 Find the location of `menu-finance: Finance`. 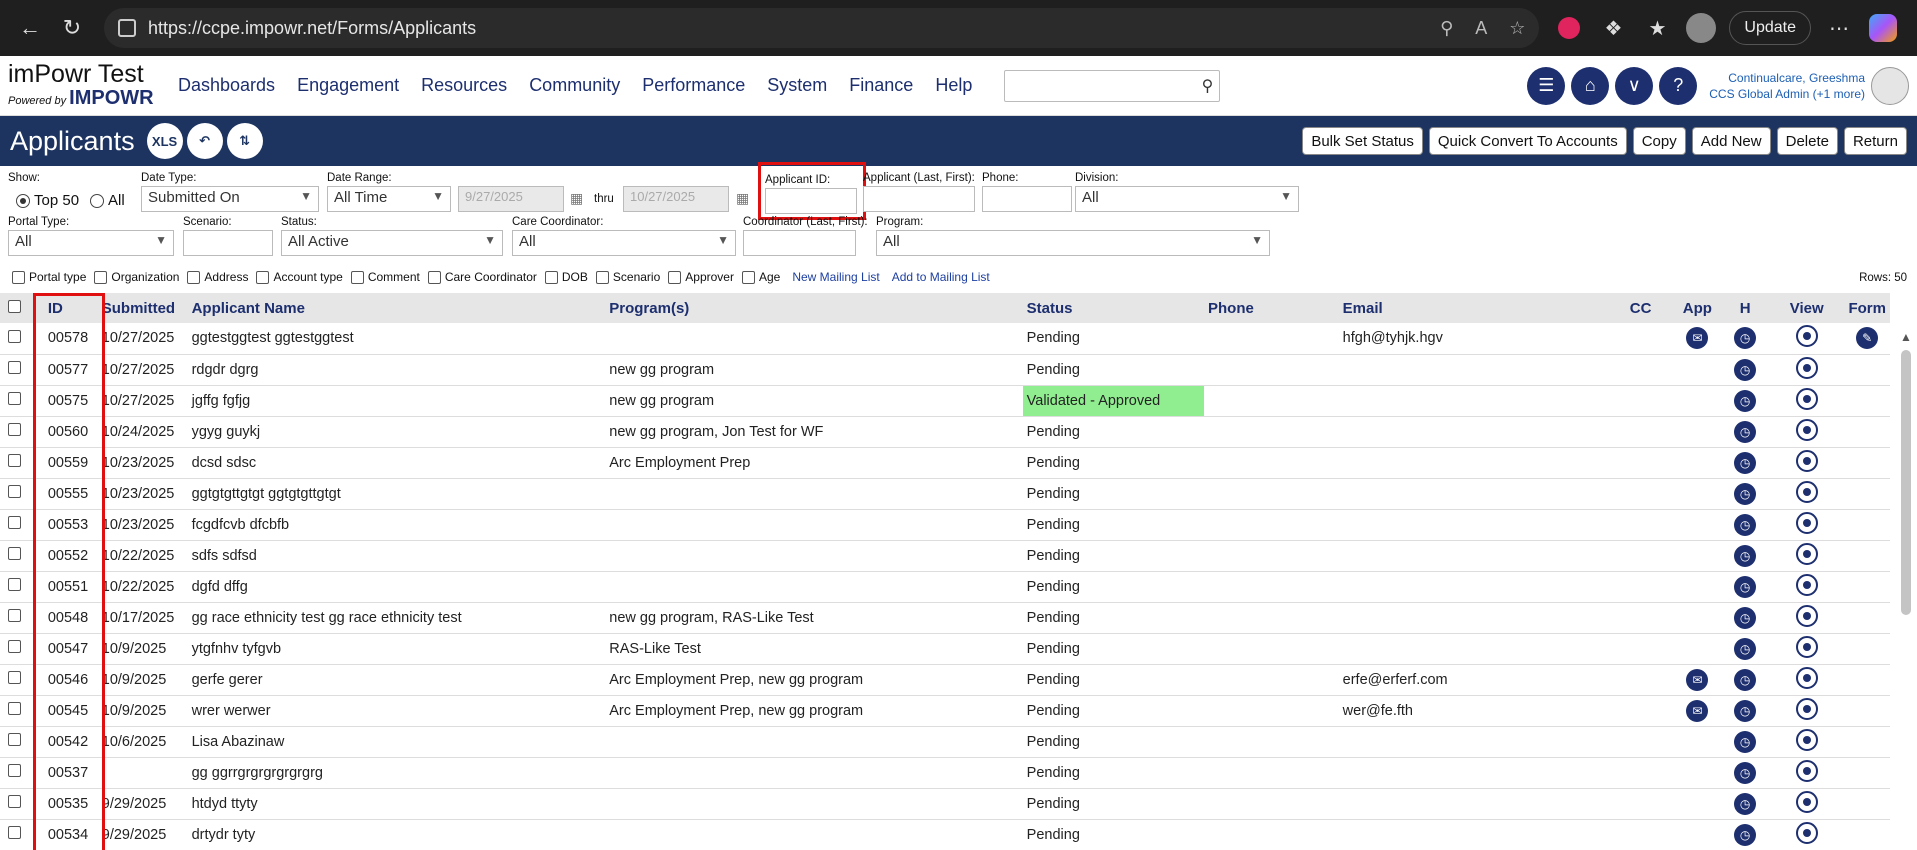

menu-finance: Finance is located at coordinates (881, 85).